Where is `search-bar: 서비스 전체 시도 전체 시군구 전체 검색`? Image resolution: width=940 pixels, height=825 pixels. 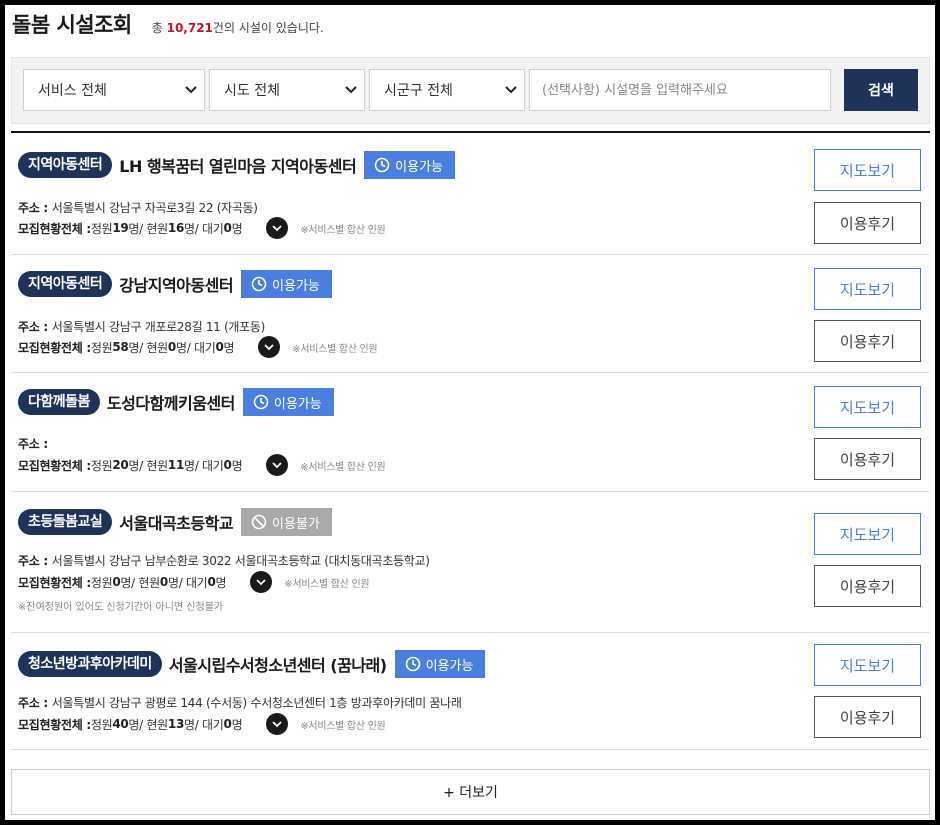
search-bar: 서비스 전체 시도 전체 시군구 전체 검색 is located at coordinates (470, 90).